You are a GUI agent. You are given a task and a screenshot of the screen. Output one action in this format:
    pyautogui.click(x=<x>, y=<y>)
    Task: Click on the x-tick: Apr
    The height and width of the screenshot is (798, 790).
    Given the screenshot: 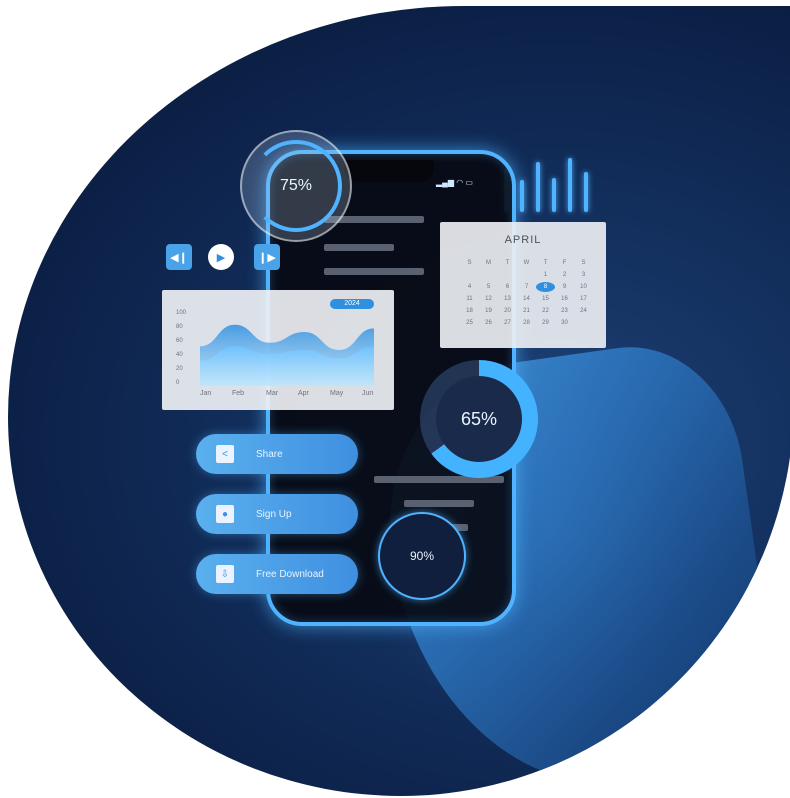 What is the action you would take?
    pyautogui.click(x=303, y=393)
    